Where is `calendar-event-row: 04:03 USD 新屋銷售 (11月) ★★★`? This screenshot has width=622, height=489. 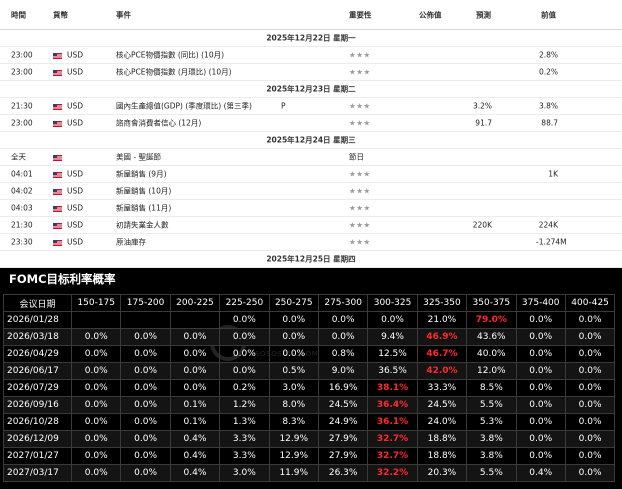
calendar-event-row: 04:03 USD 新屋銷售 (11月) ★★★ is located at coordinates (311, 208).